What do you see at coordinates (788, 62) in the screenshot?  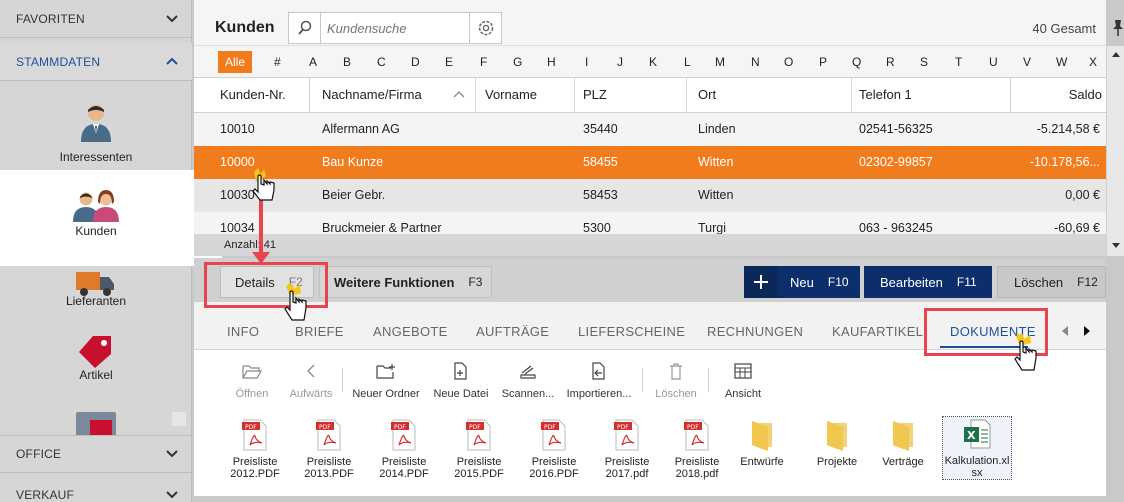 I see `letter-filter: O` at bounding box center [788, 62].